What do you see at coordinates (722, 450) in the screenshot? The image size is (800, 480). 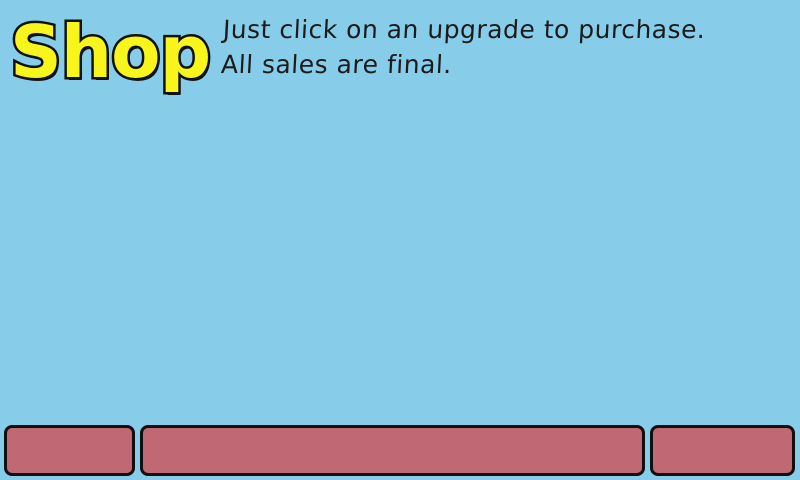 I see `right-bottom-button` at bounding box center [722, 450].